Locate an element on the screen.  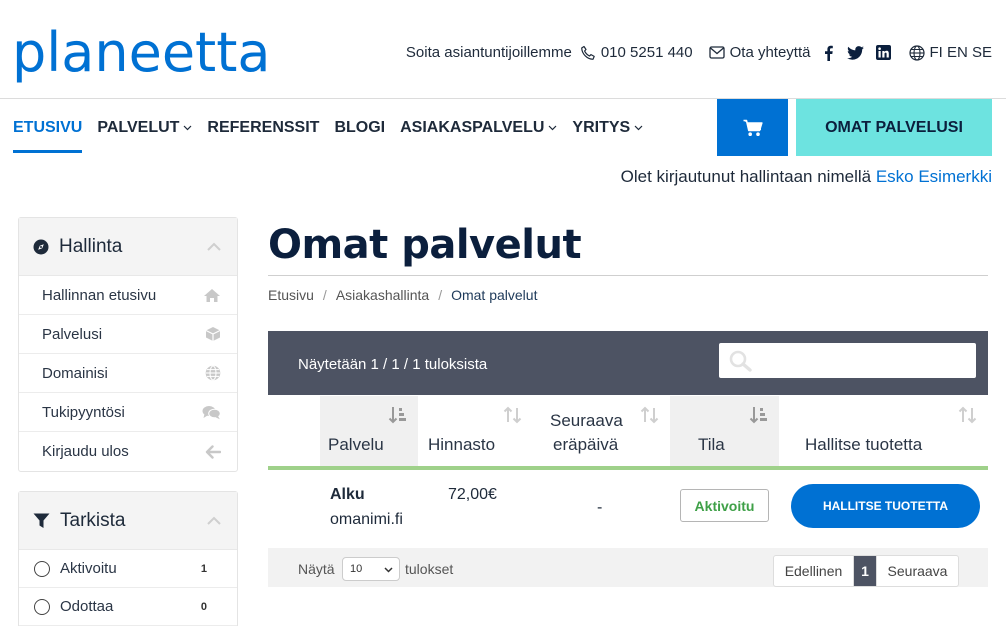
phone-link: 010 5251 440 is located at coordinates (636, 52).